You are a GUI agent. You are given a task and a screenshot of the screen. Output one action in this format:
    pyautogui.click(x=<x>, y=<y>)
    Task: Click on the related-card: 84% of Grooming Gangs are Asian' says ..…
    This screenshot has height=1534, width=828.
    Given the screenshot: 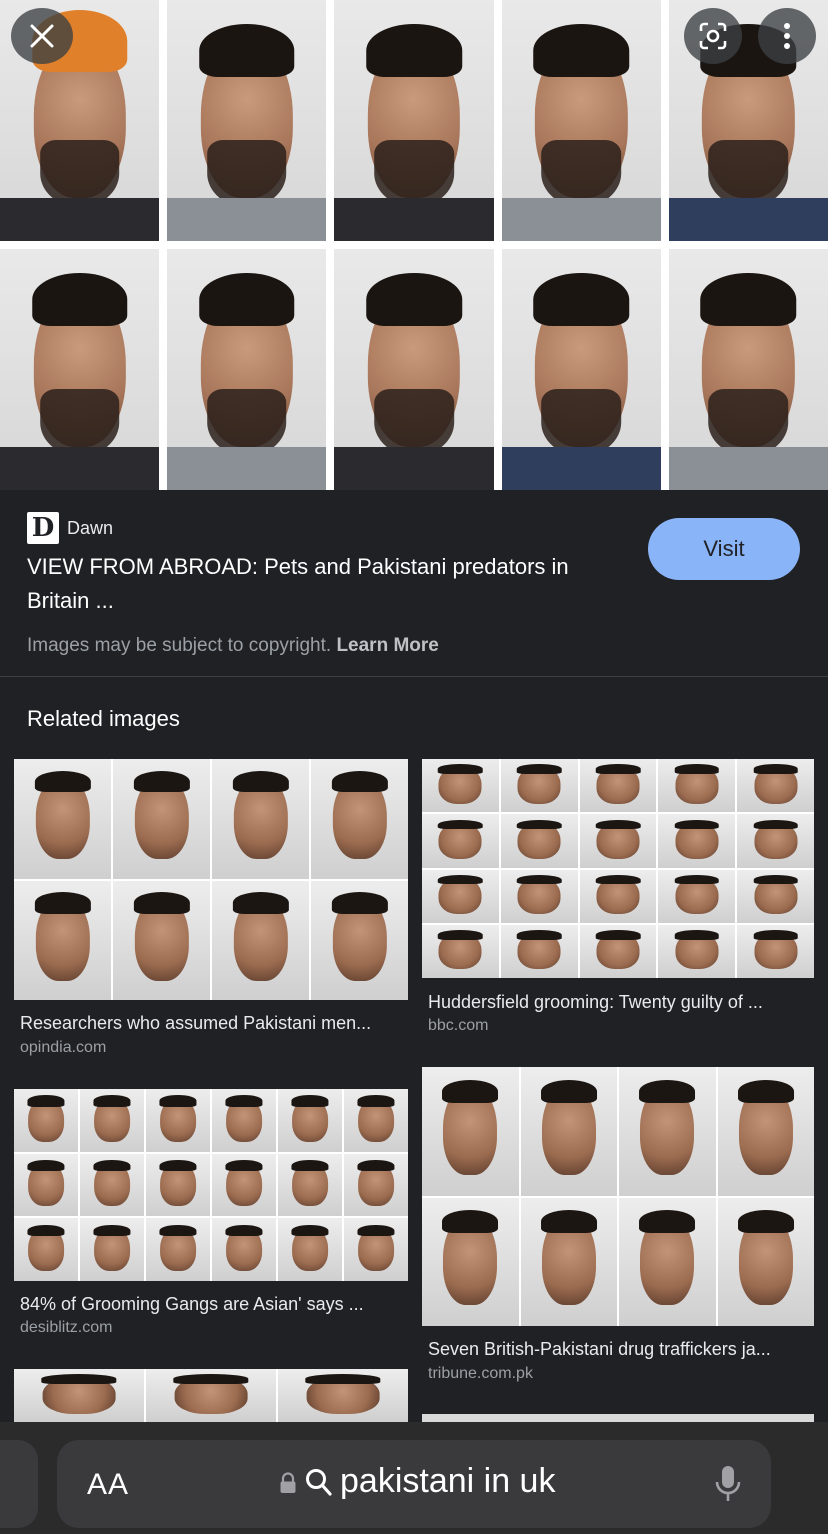 What is the action you would take?
    pyautogui.click(x=211, y=1212)
    